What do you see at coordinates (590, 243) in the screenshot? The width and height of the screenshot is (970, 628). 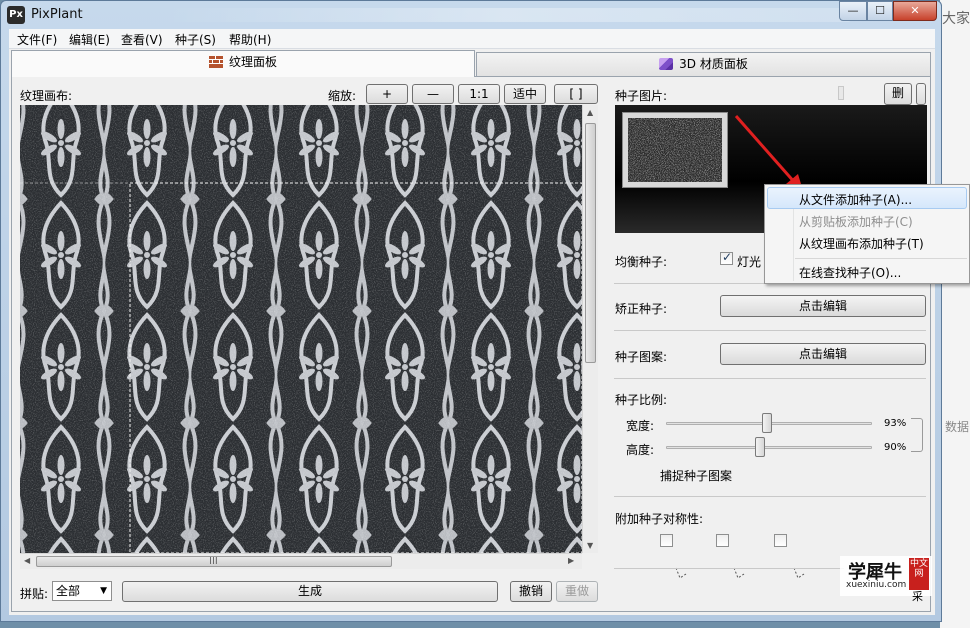 I see `vertical-scroll-thumb` at bounding box center [590, 243].